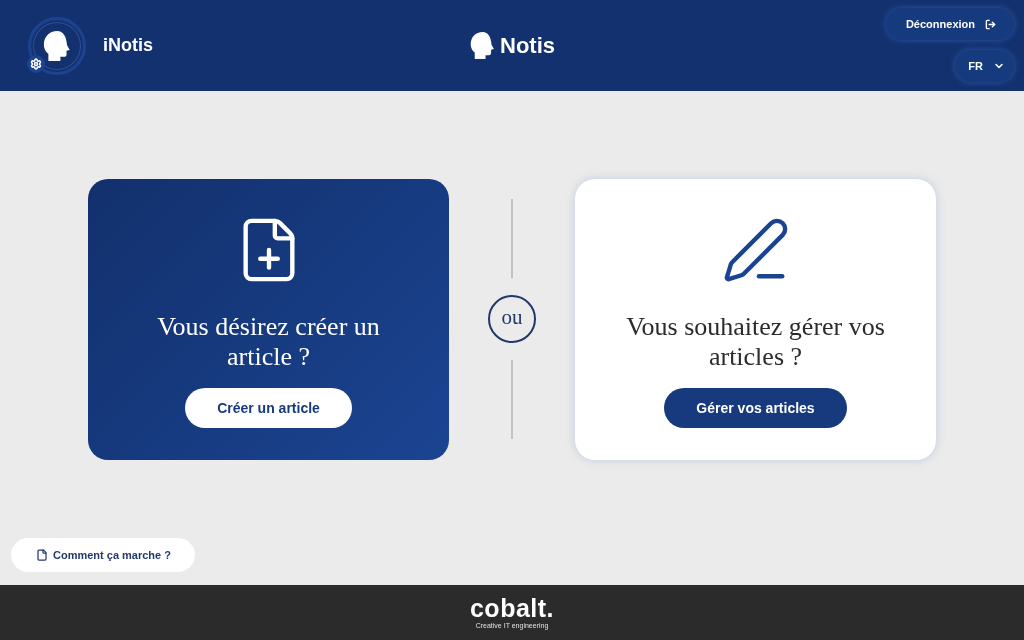 The width and height of the screenshot is (1024, 640). Describe the element at coordinates (984, 66) in the screenshot. I see `language-select: FR` at that location.